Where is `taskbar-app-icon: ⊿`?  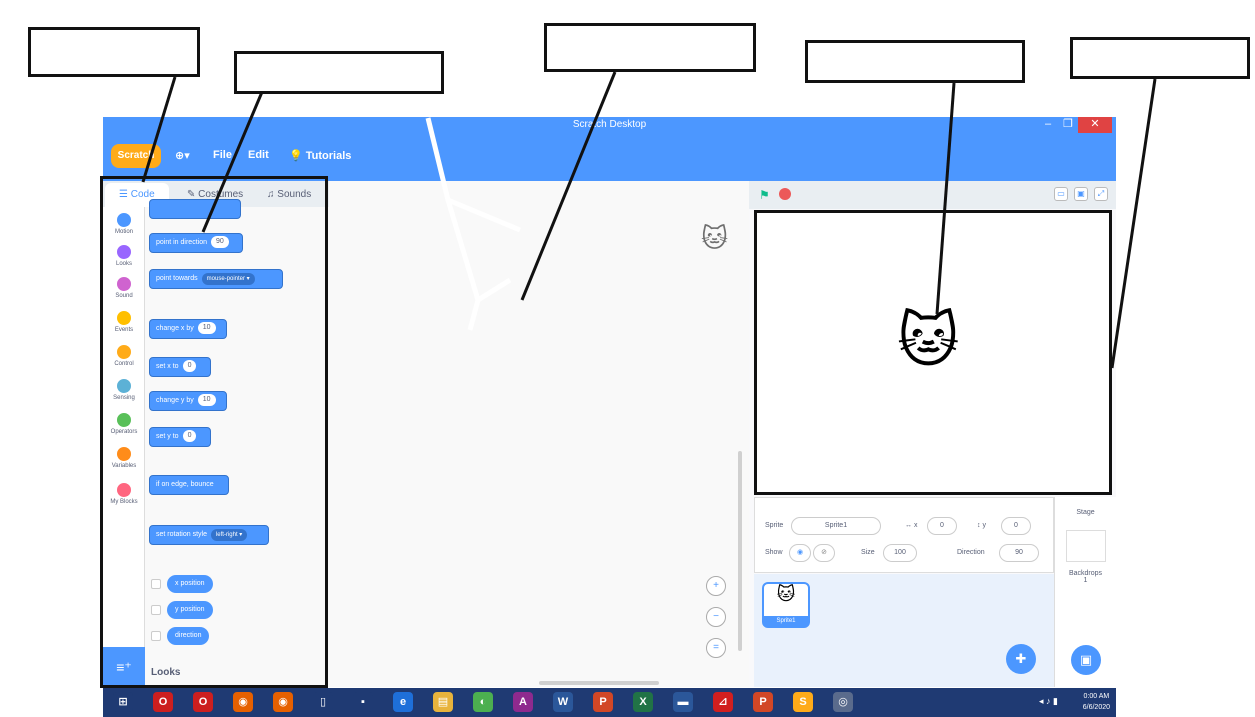 taskbar-app-icon: ⊿ is located at coordinates (723, 702).